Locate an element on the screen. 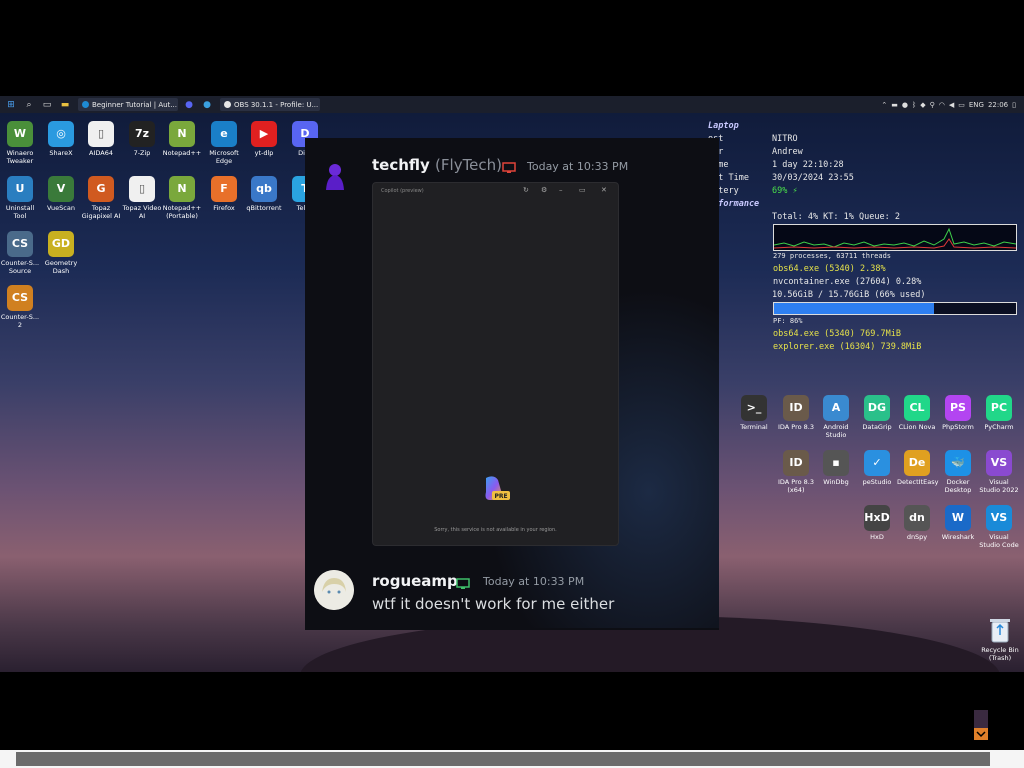  desktop-icon: W Winaero Tweaker is located at coordinates (20, 143).